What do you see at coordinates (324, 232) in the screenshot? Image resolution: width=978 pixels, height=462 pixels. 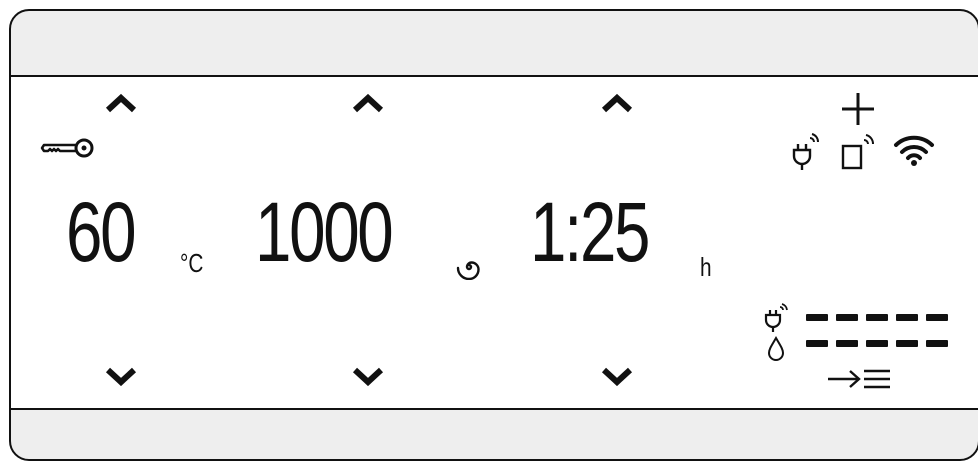 I see `spin-value: 1000` at bounding box center [324, 232].